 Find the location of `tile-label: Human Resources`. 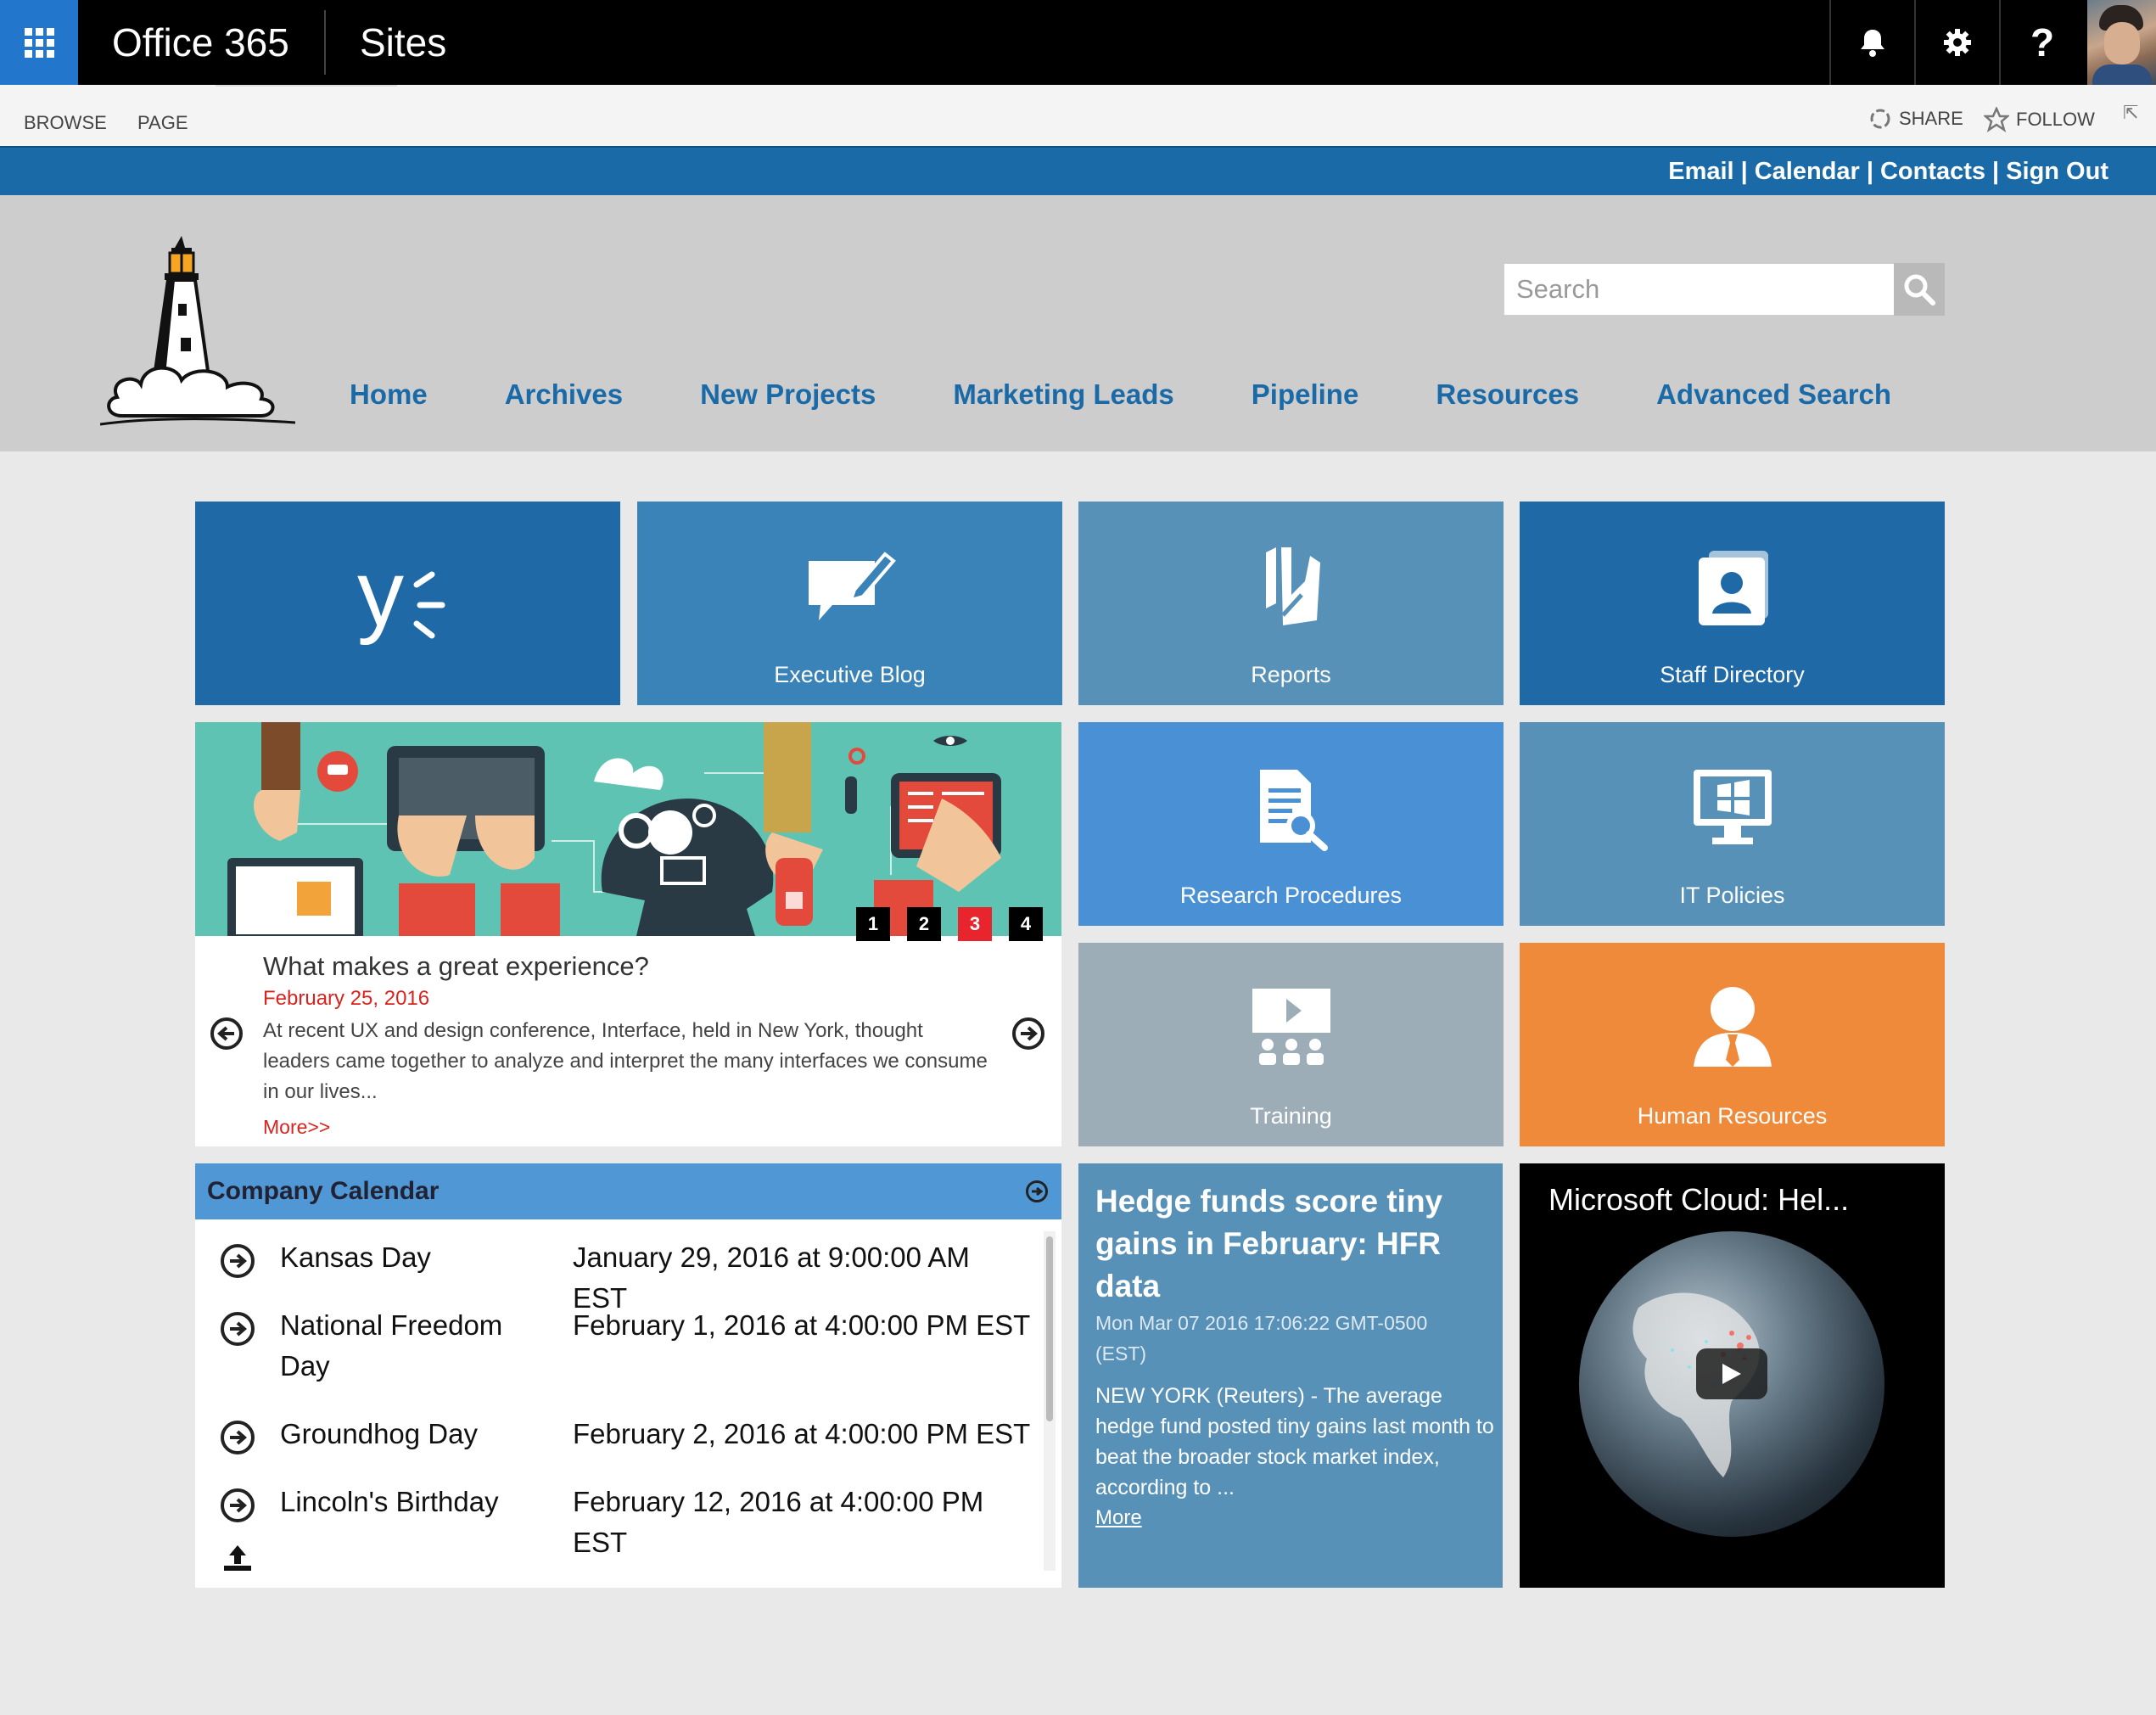

tile-label: Human Resources is located at coordinates (1732, 1116).